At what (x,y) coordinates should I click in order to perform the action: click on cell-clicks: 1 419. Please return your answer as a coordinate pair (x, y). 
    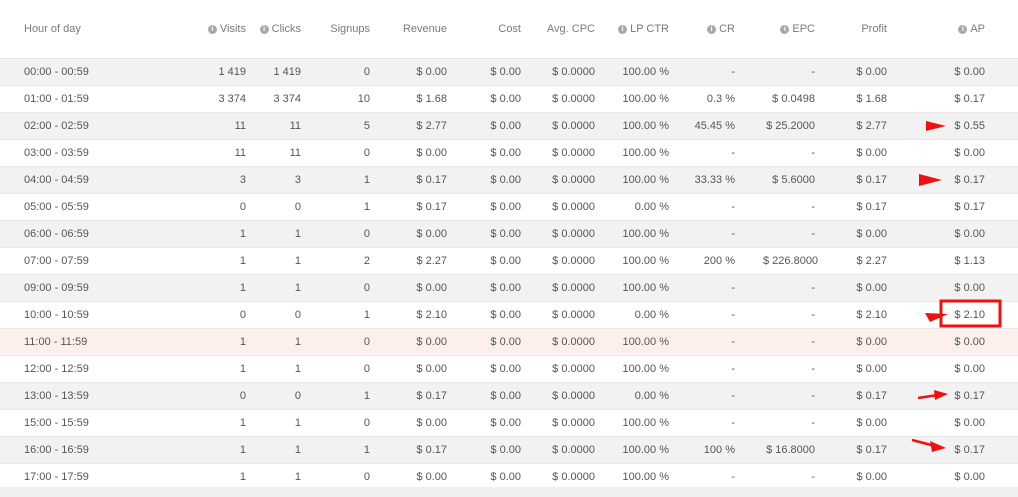
    Looking at the image, I should click on (282, 72).